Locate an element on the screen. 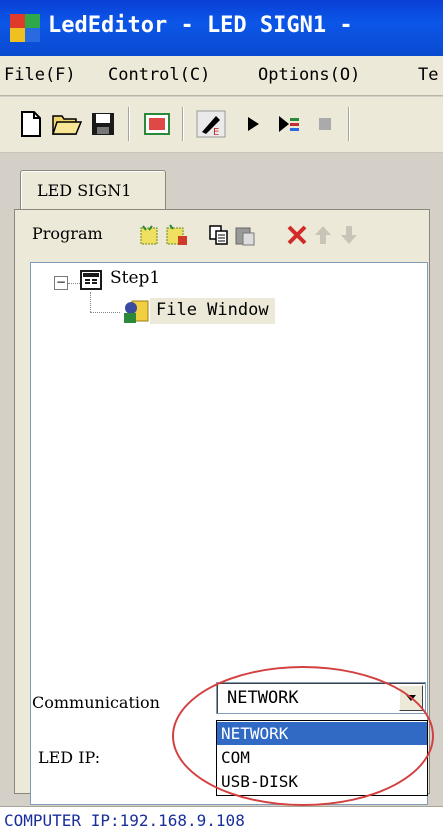 Image resolution: width=443 pixels, height=836 pixels. toolbar: E is located at coordinates (221, 125).